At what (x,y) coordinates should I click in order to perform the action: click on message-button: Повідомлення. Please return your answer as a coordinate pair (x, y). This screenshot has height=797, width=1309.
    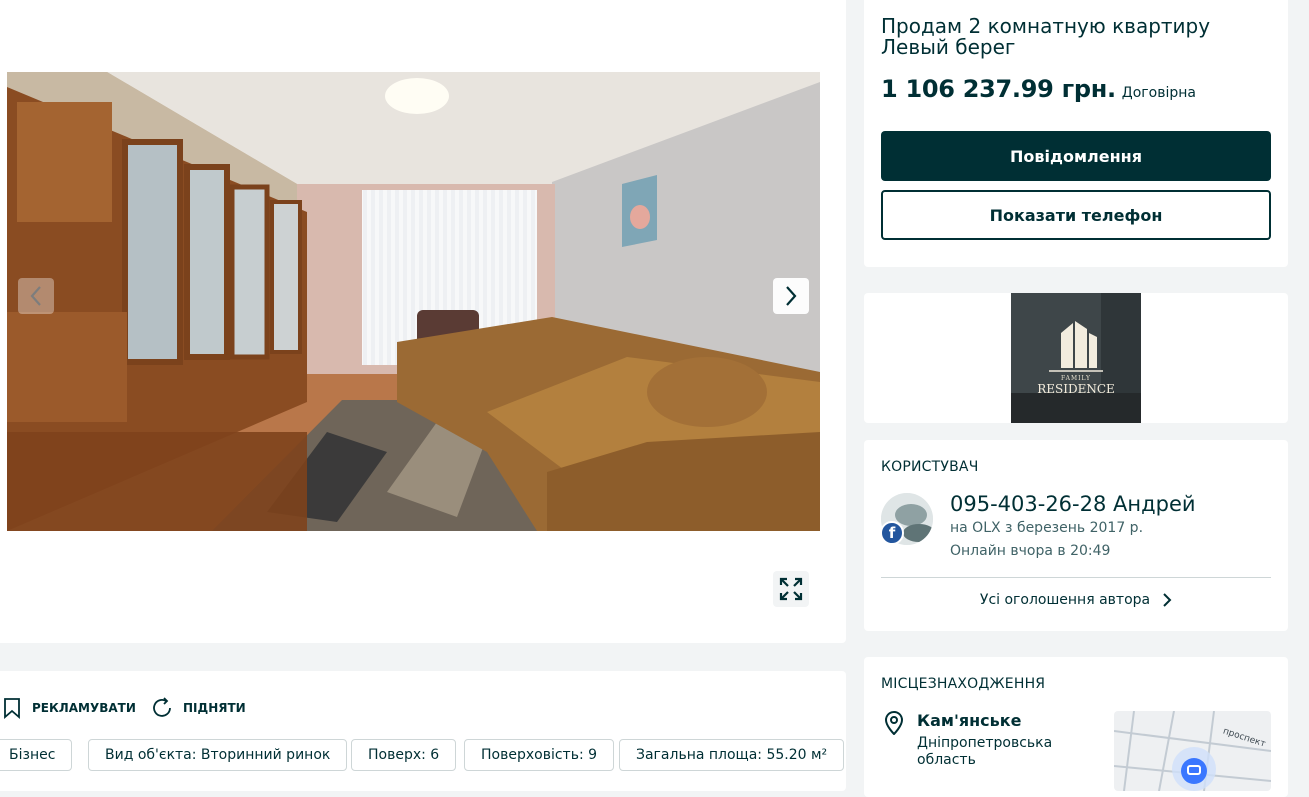
    Looking at the image, I should click on (1076, 156).